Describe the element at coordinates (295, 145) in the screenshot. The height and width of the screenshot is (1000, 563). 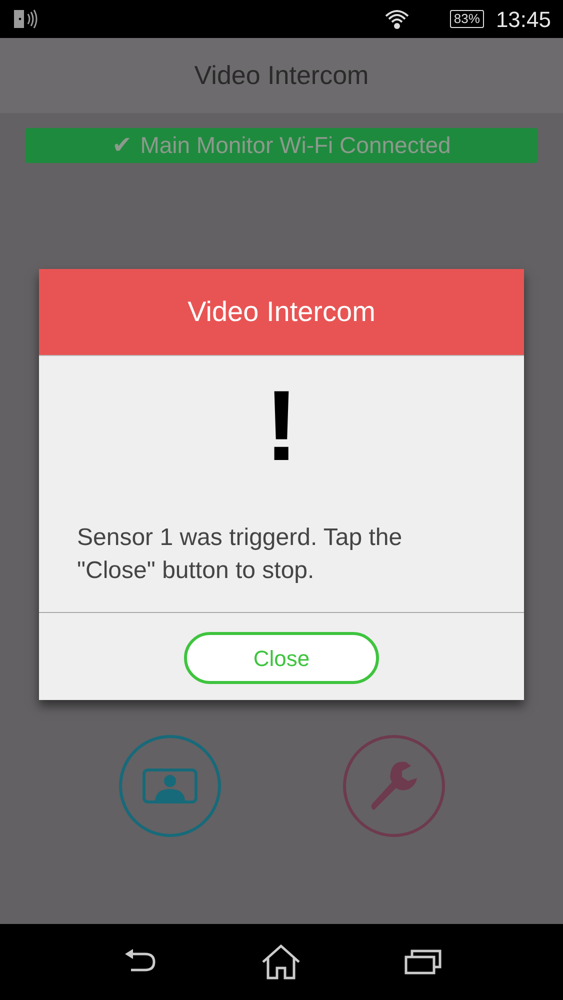
I see `banner-text: Main Monitor Wi-Fi Connected` at that location.